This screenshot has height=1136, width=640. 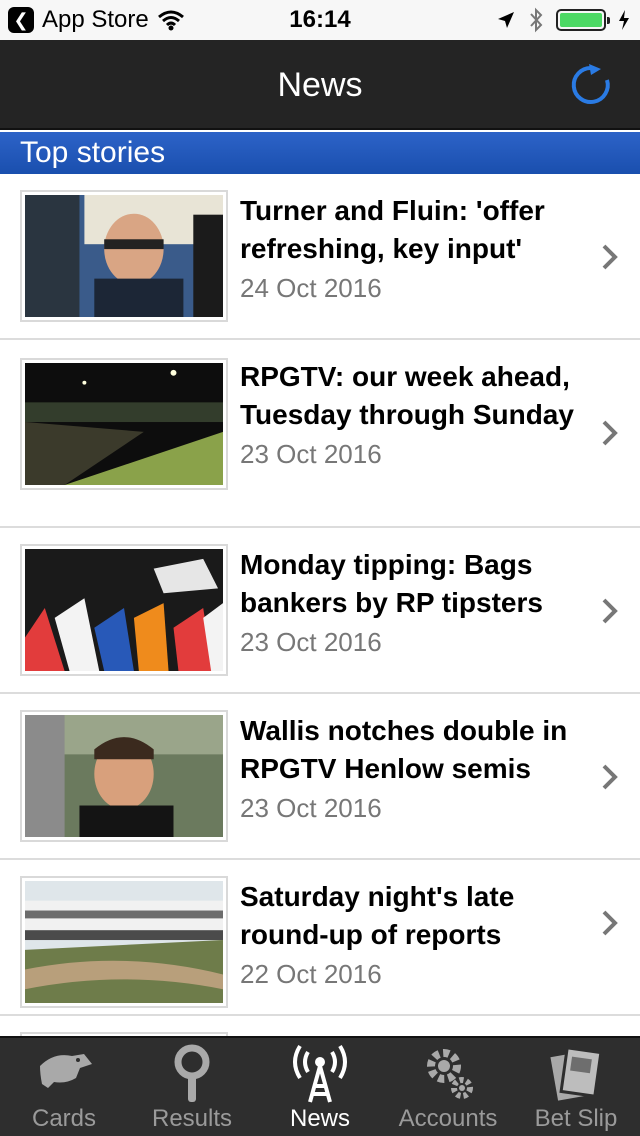 What do you see at coordinates (319, 1118) in the screenshot?
I see `tab-label: News` at bounding box center [319, 1118].